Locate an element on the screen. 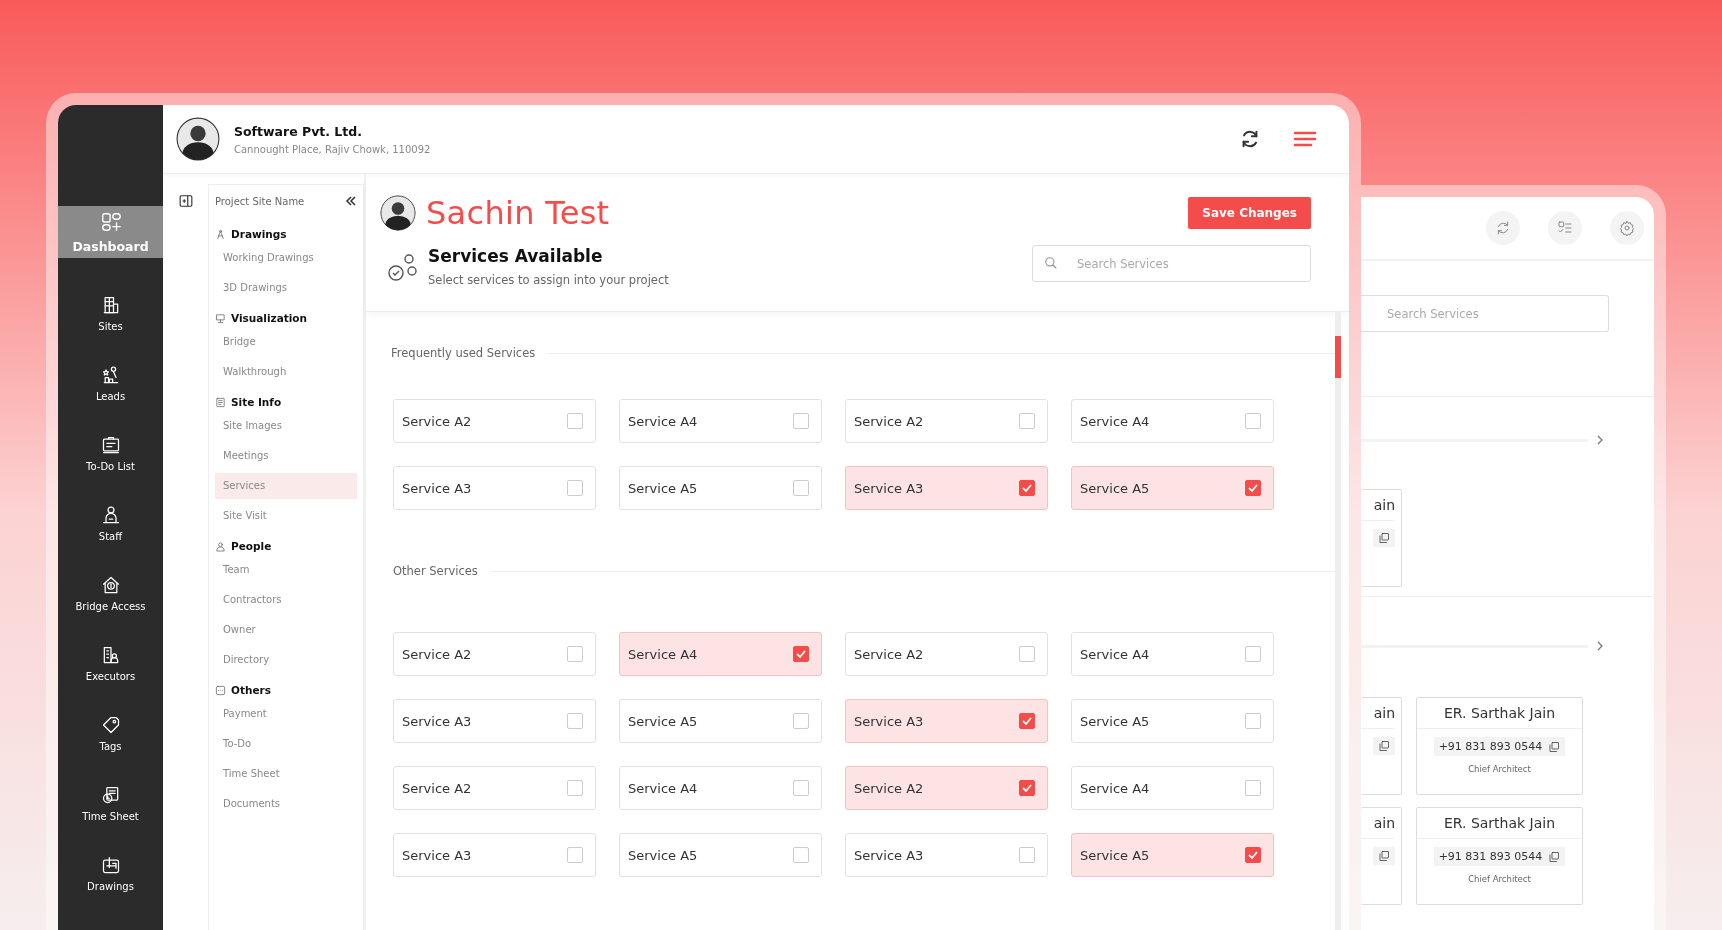 This screenshot has width=1722, height=930. group-heading: Others is located at coordinates (251, 690).